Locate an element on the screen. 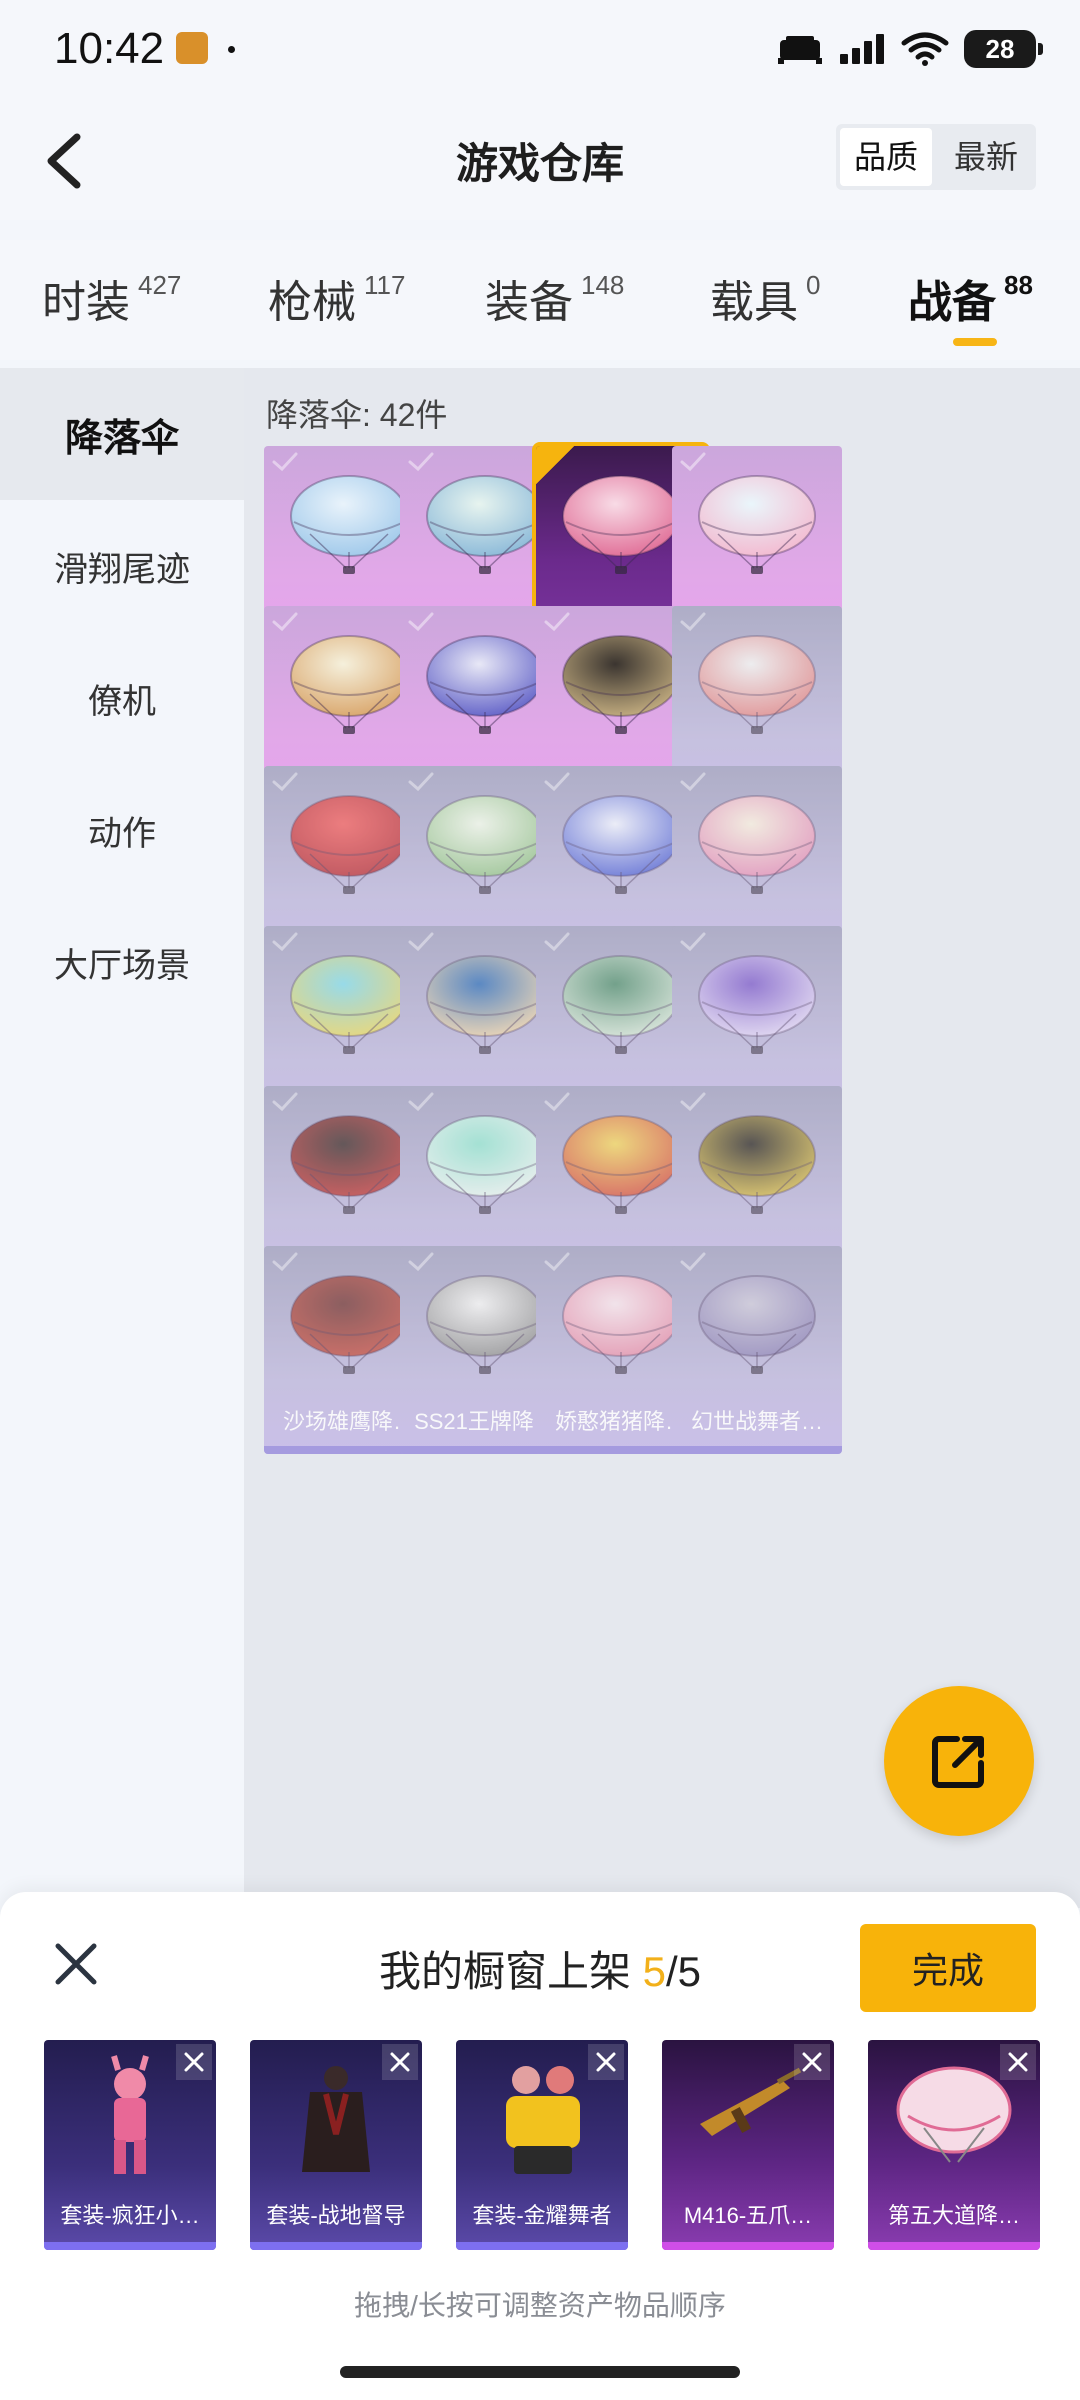 The image size is (1080, 2400). tab-vehicles: 载具 0 is located at coordinates (765, 298).